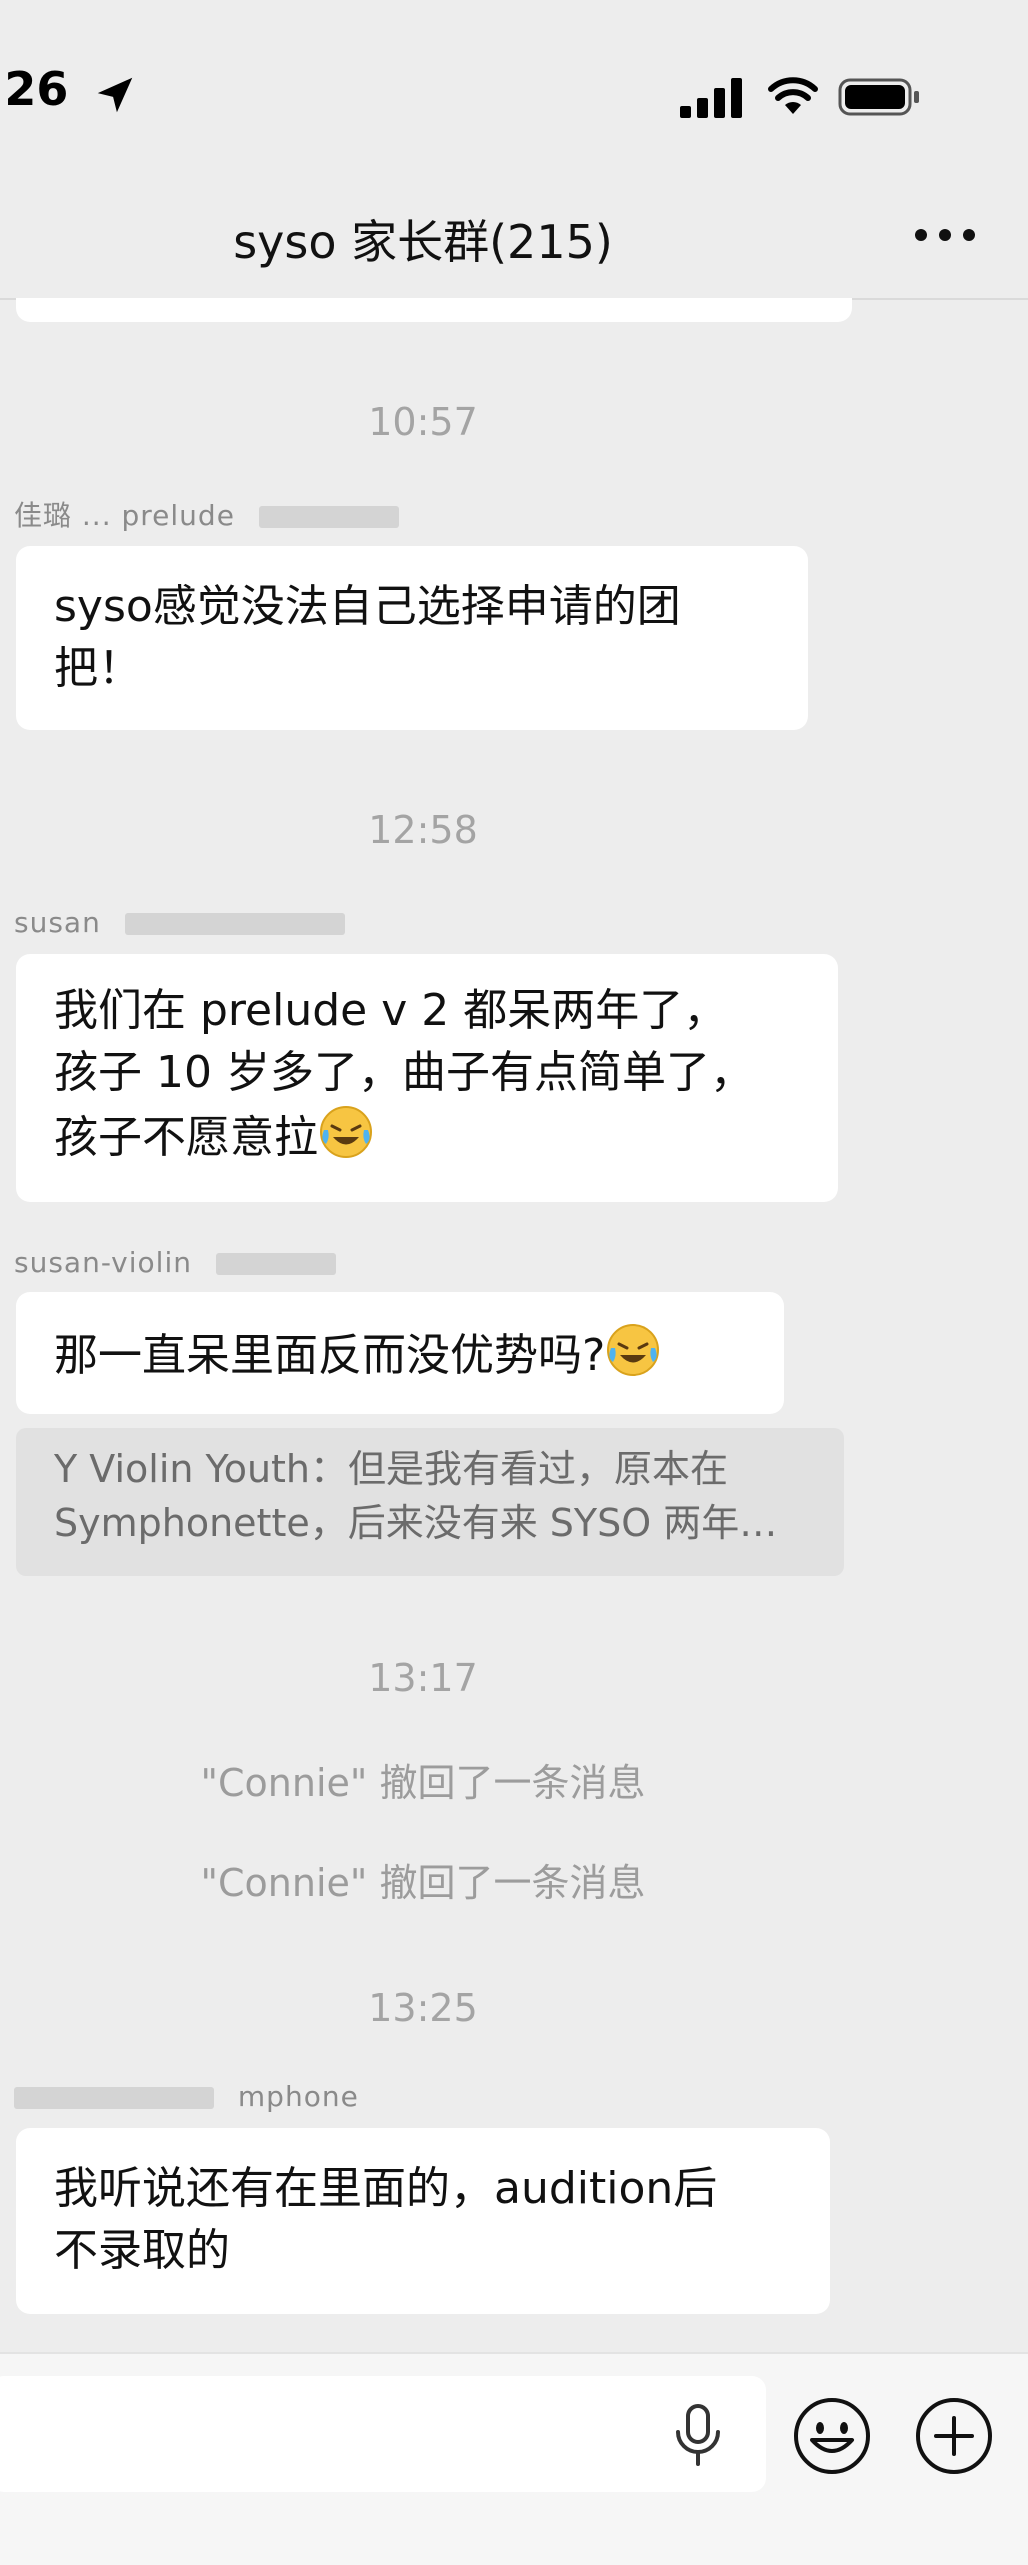 The image size is (1028, 2565). I want to click on more-icon, so click(945, 235).